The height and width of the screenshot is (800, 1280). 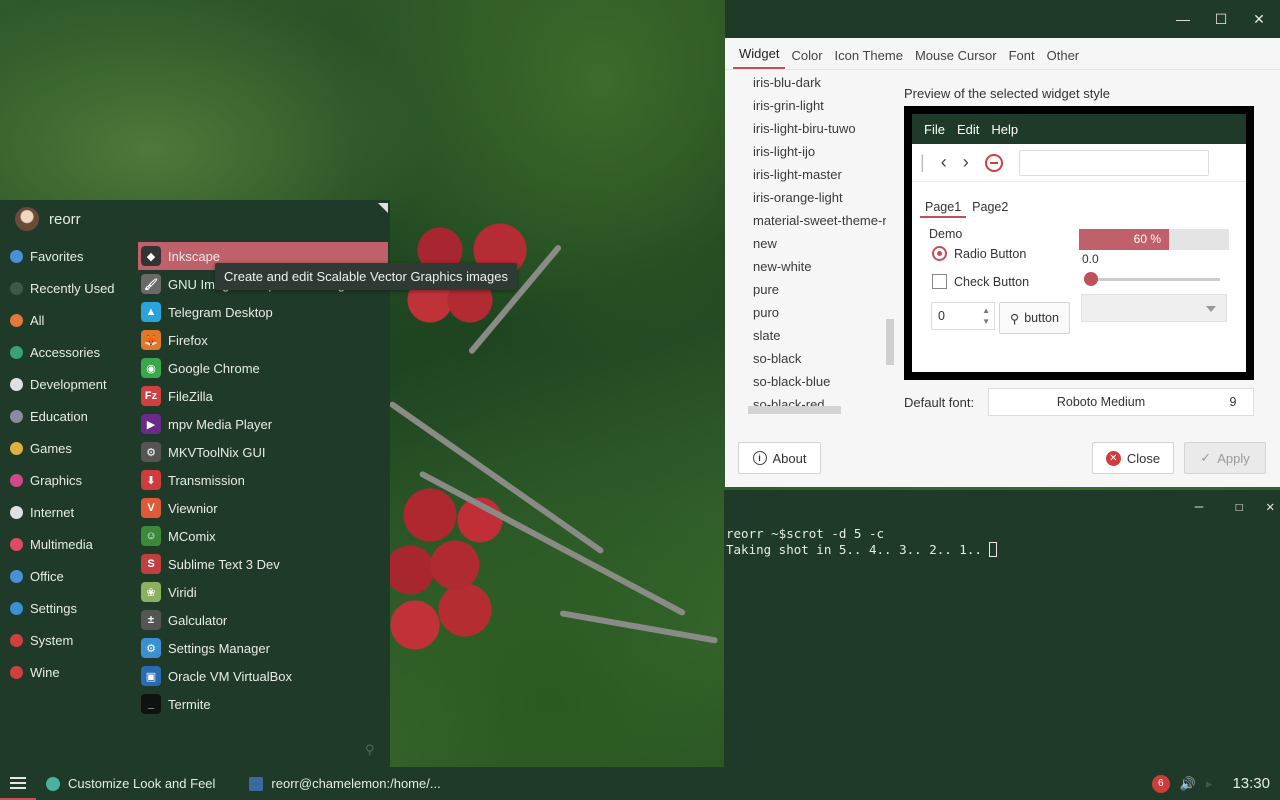 What do you see at coordinates (67, 608) in the screenshot?
I see `category-settings: Settings` at bounding box center [67, 608].